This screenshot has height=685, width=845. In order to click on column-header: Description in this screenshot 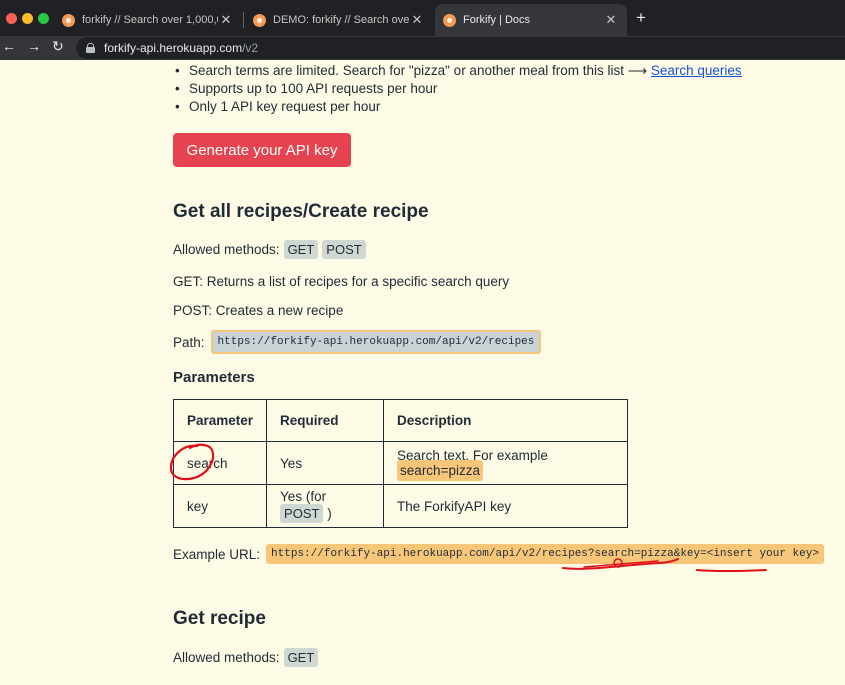, I will do `click(505, 420)`.